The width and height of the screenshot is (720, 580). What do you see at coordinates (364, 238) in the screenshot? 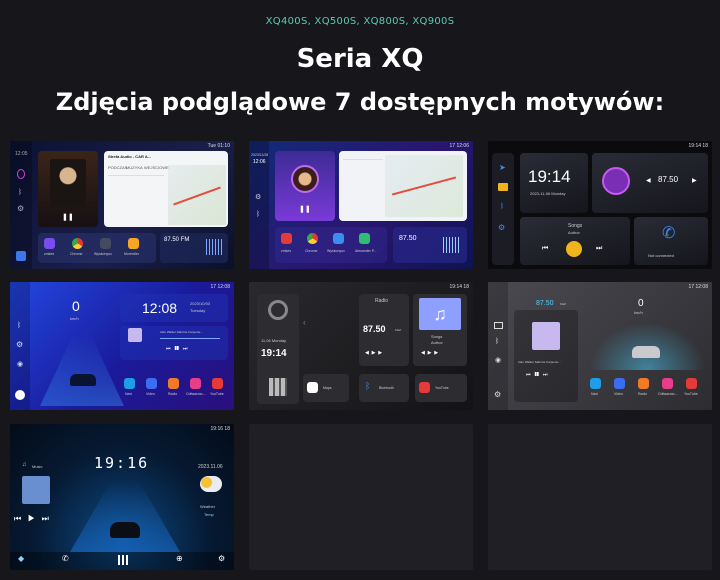
I see `play-store-icon` at bounding box center [364, 238].